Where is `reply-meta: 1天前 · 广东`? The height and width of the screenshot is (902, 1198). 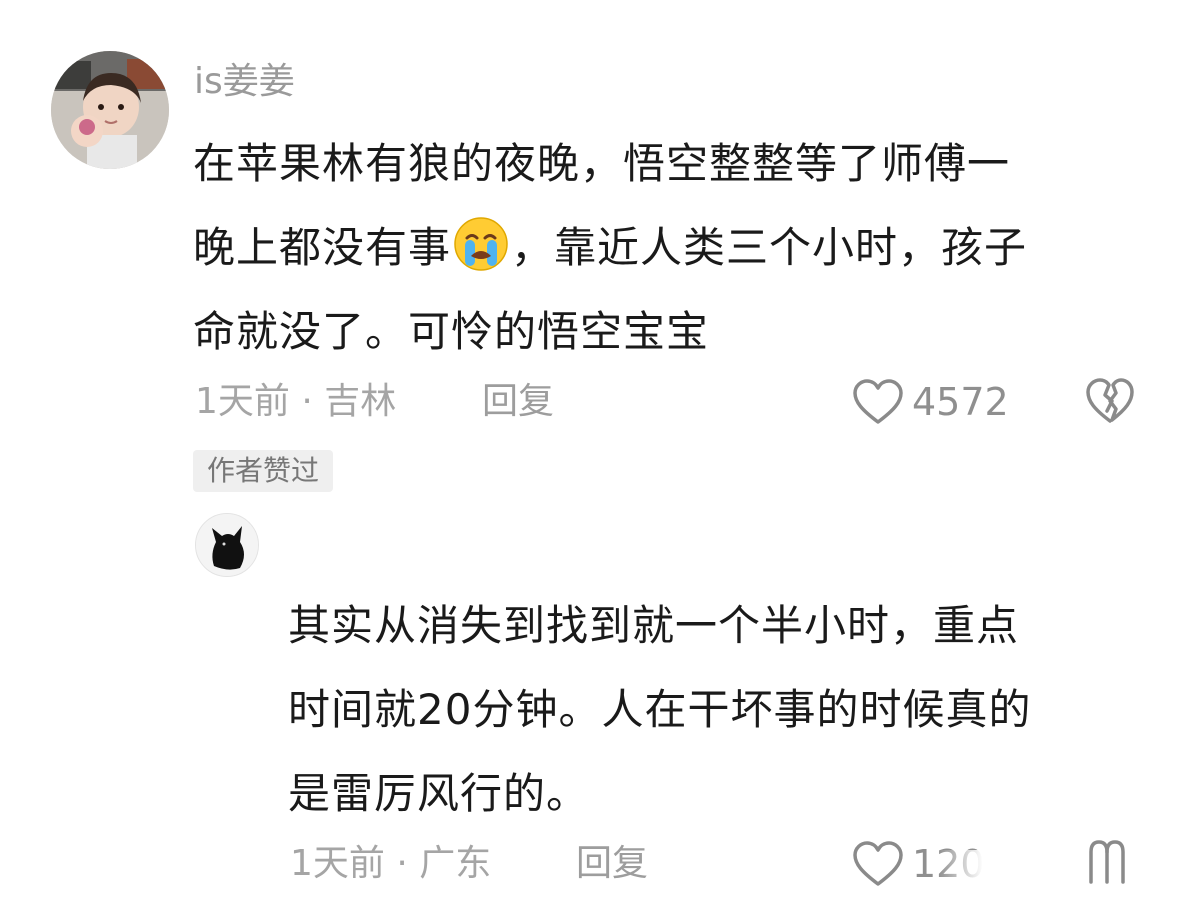 reply-meta: 1天前 · 广东 is located at coordinates (391, 863).